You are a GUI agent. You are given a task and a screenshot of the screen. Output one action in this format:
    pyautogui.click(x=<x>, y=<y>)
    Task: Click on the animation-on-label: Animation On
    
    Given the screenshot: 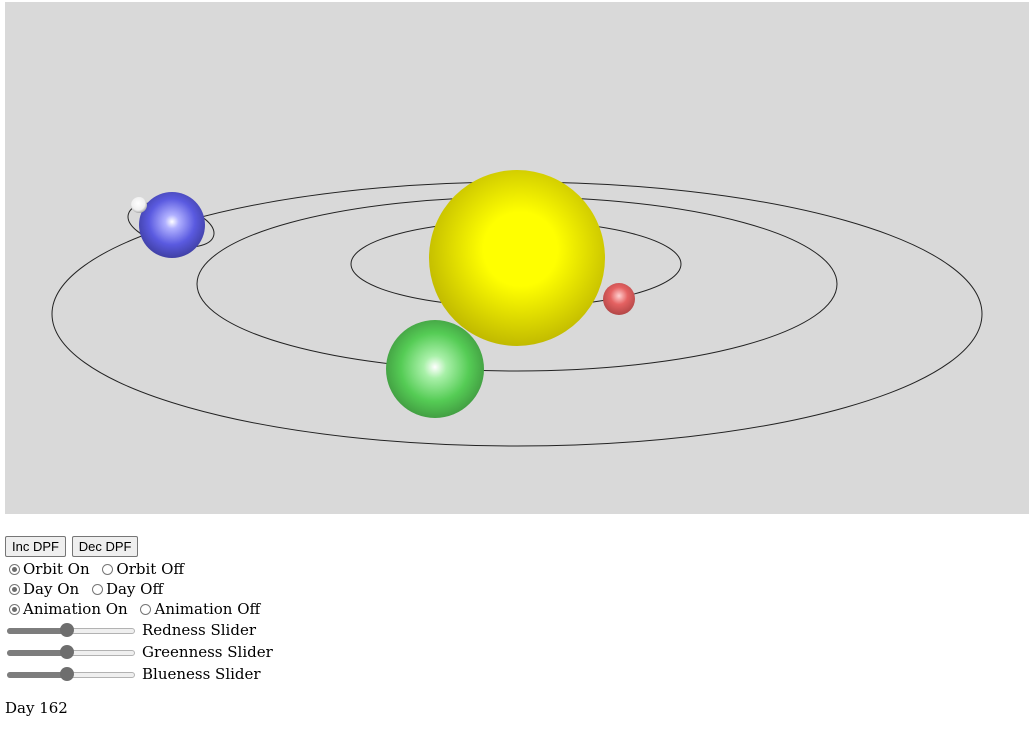 What is the action you would take?
    pyautogui.click(x=75, y=609)
    